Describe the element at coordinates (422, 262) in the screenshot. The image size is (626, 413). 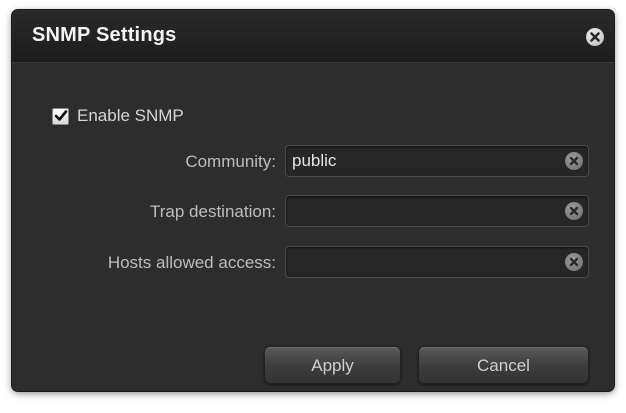
I see `hosts-allowed-input` at that location.